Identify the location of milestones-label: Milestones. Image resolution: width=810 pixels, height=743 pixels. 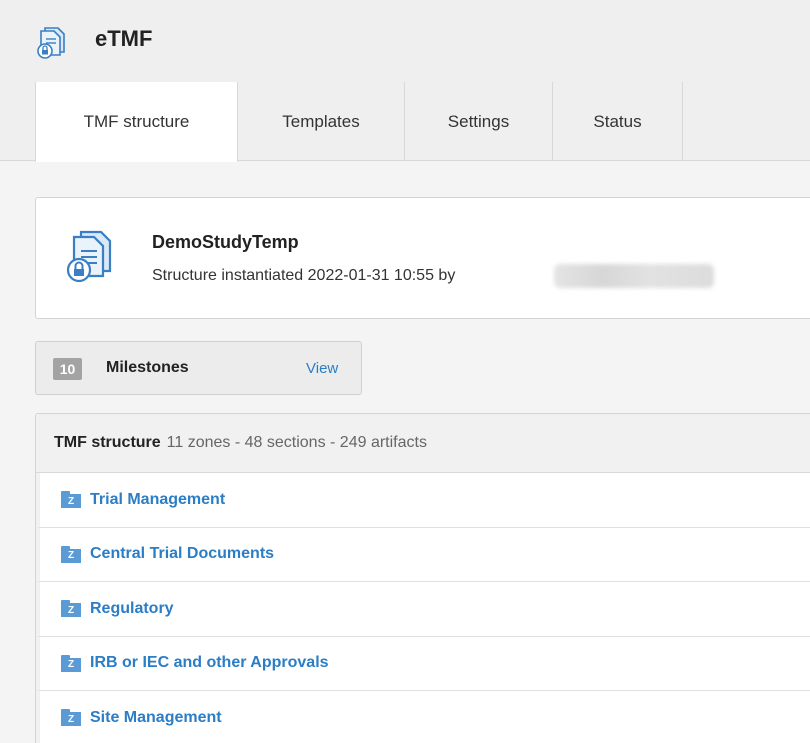
(147, 367).